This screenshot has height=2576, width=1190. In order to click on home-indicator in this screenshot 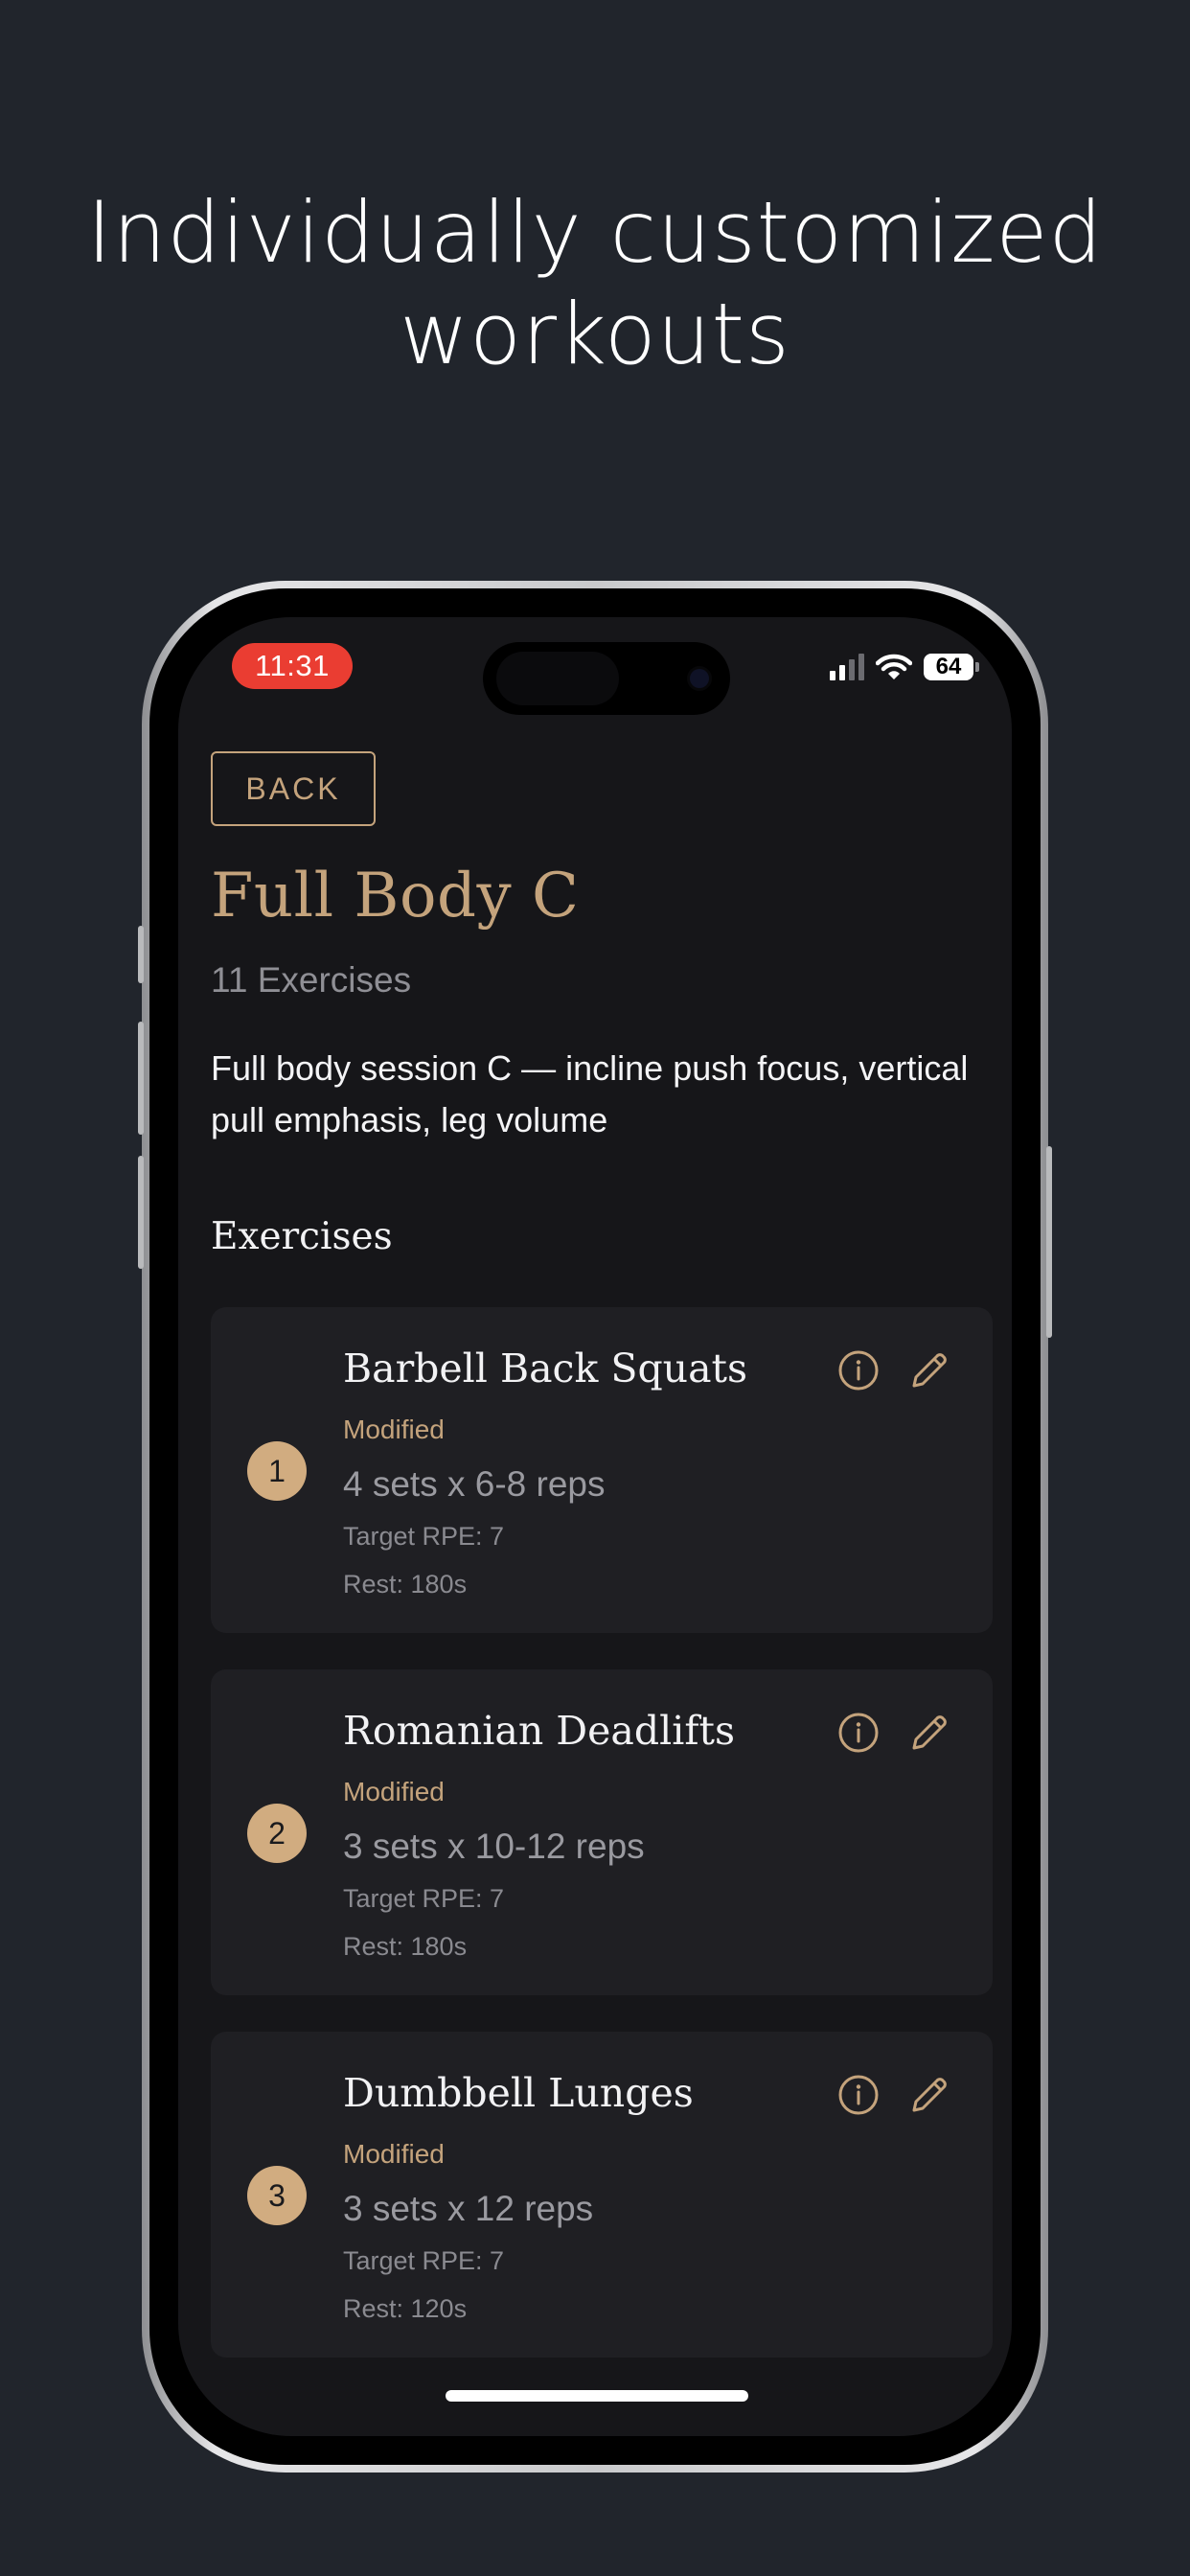, I will do `click(597, 2396)`.